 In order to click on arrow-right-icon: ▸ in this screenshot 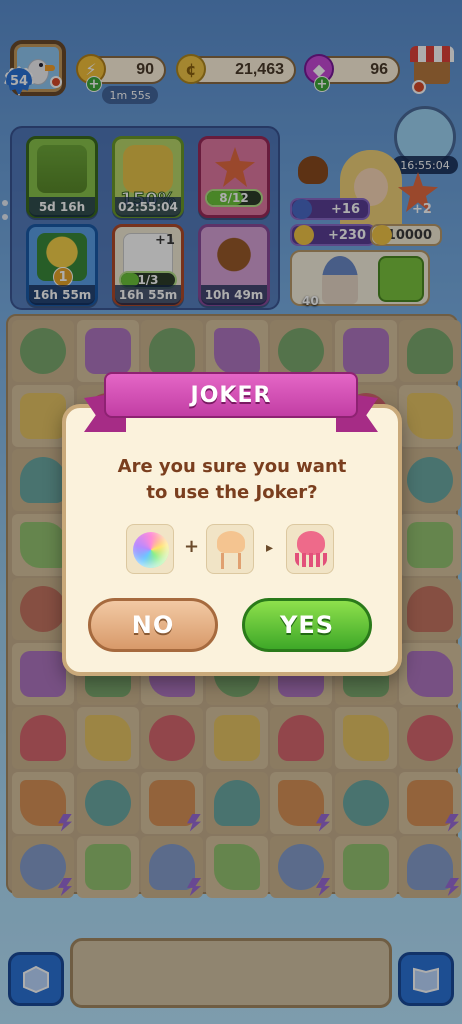, I will do `click(270, 548)`.